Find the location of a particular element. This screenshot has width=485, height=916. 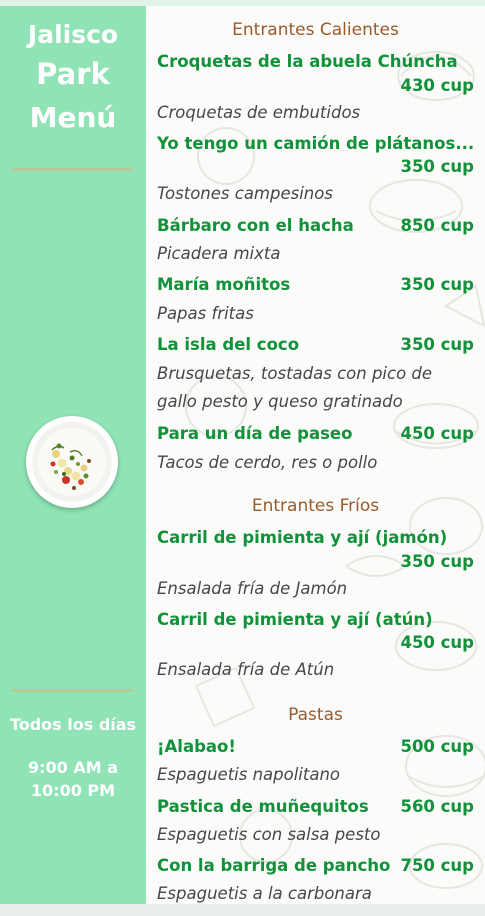

section-title-pastas: Pastas is located at coordinates (315, 715).